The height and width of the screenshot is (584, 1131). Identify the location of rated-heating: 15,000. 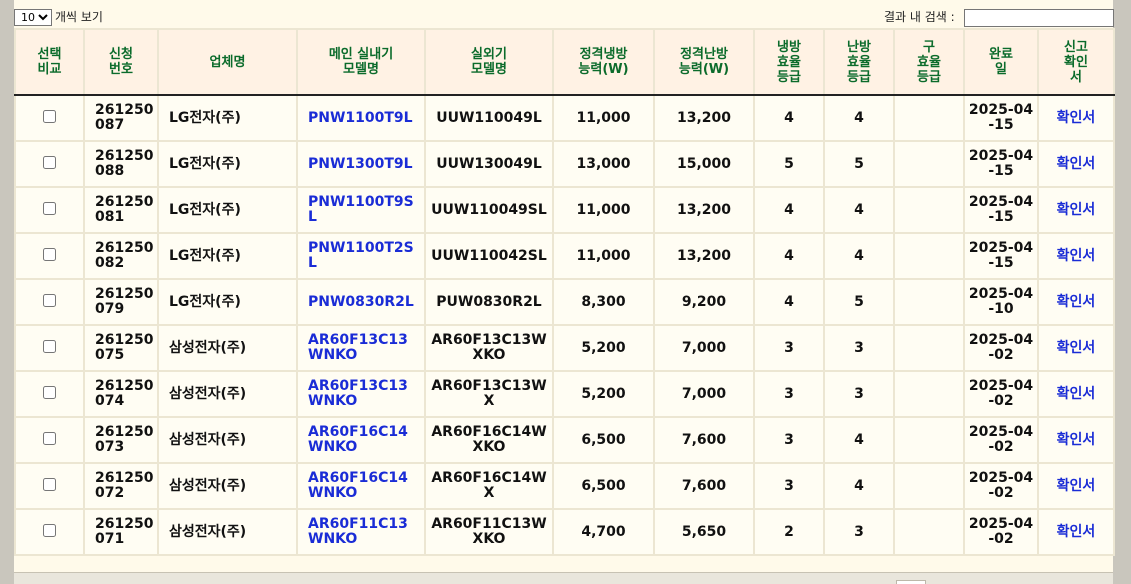
(704, 164).